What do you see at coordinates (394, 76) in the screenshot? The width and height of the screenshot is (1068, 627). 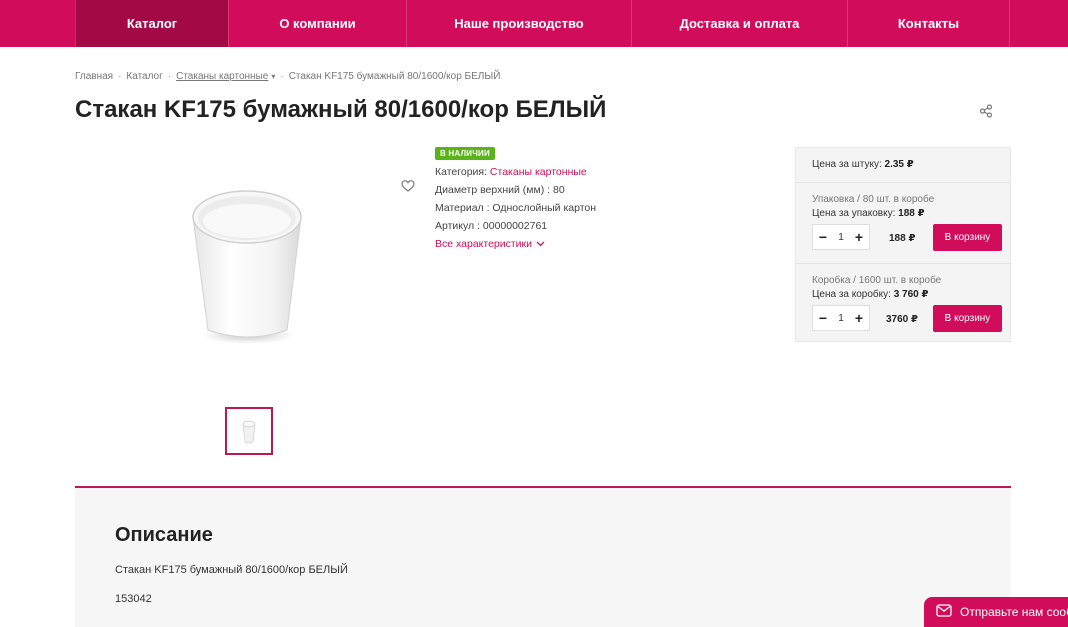 I see `breadcrumb-current: Стакан KF175 бумажный 80/1600/кор БЕЛЫЙ` at bounding box center [394, 76].